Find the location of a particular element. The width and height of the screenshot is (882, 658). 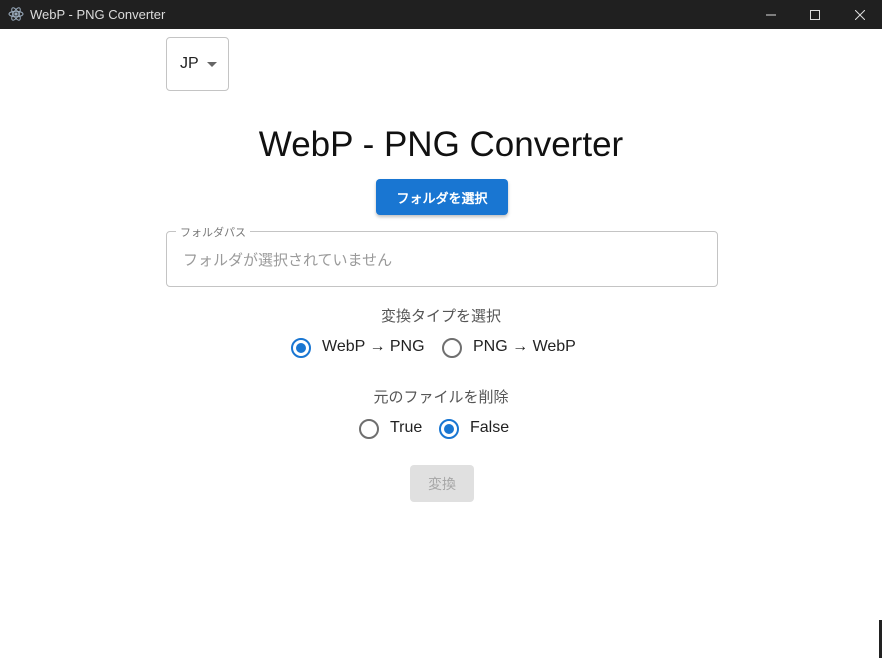

radio-true is located at coordinates (369, 429).